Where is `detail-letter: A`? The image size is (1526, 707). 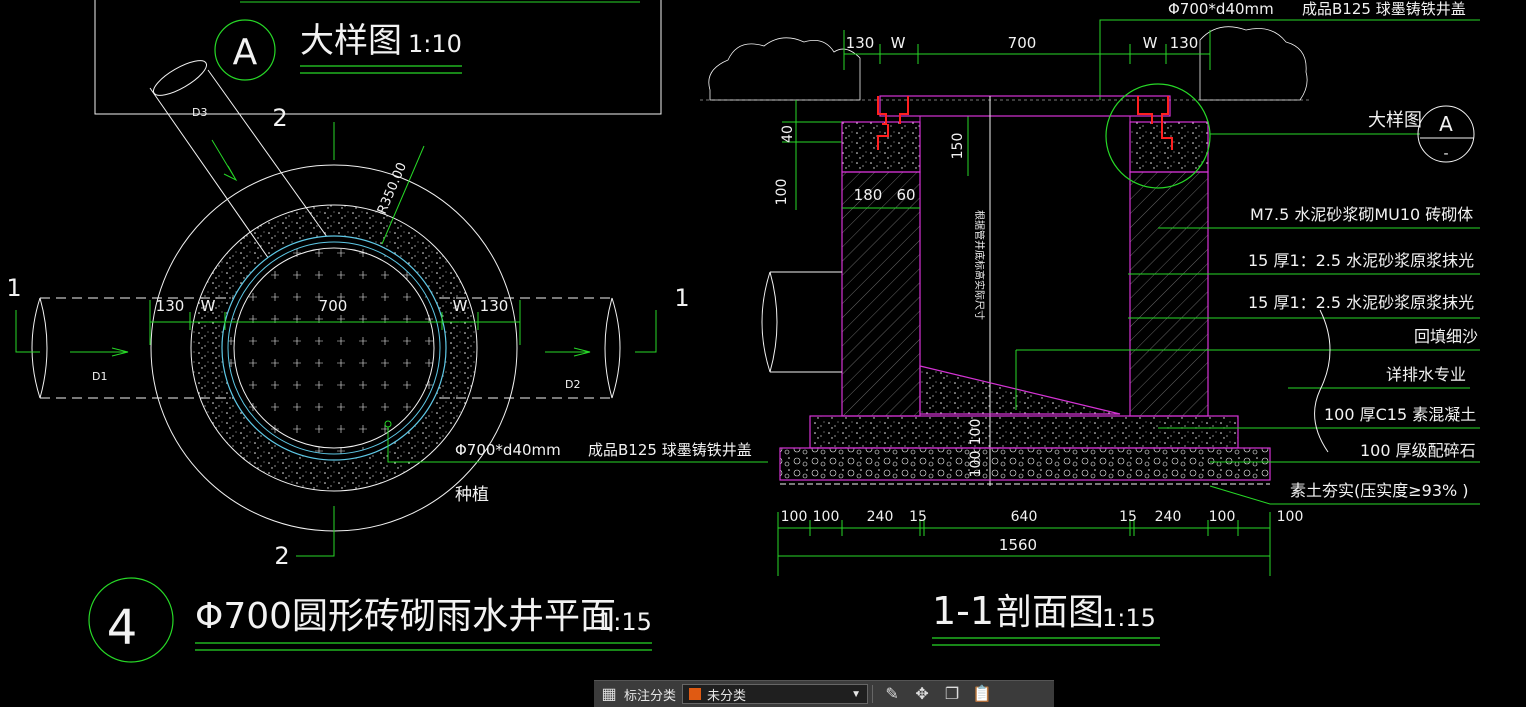 detail-letter: A is located at coordinates (245, 52).